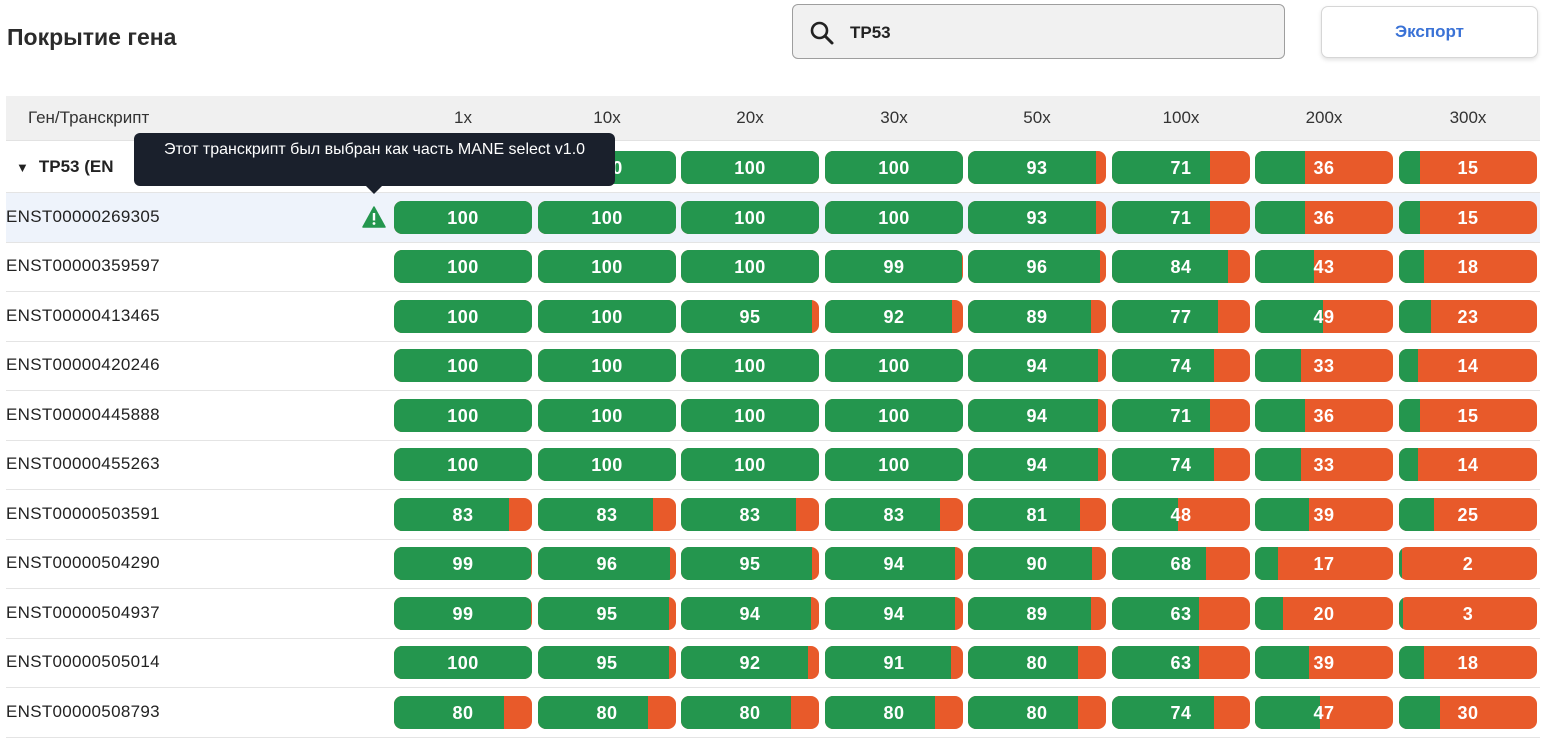 Image resolution: width=1548 pixels, height=742 pixels. I want to click on warning-triangle-icon, so click(374, 217).